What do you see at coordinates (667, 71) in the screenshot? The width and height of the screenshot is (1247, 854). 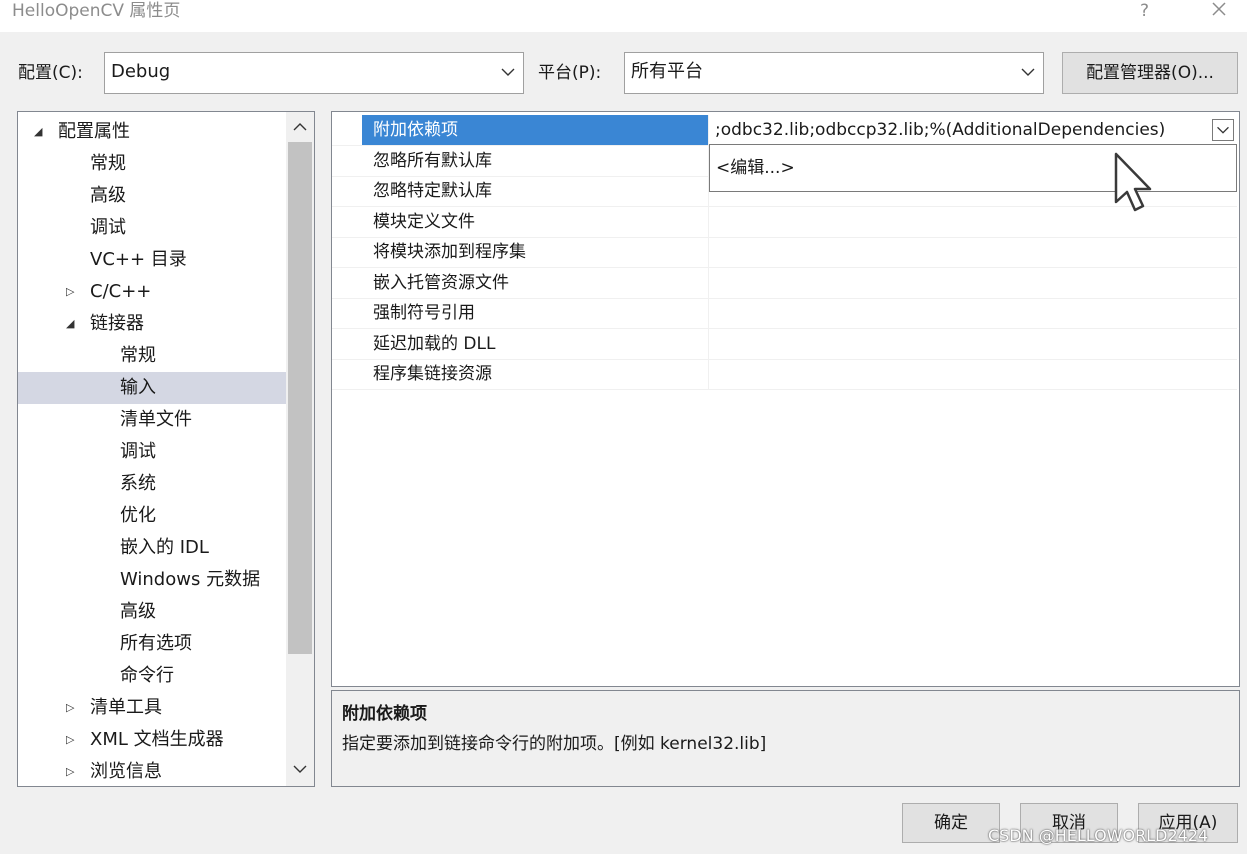 I see `platform-value: 所有平台` at bounding box center [667, 71].